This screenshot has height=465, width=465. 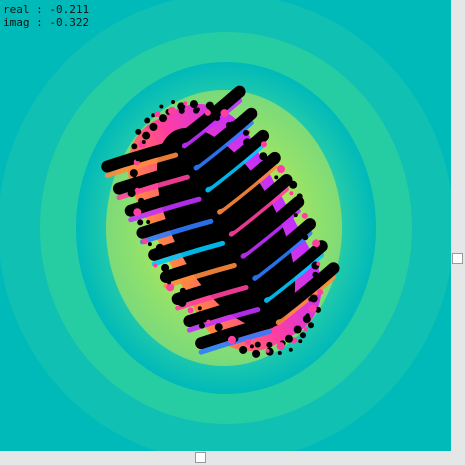 What do you see at coordinates (458, 458) in the screenshot?
I see `scrollbar-corner` at bounding box center [458, 458].